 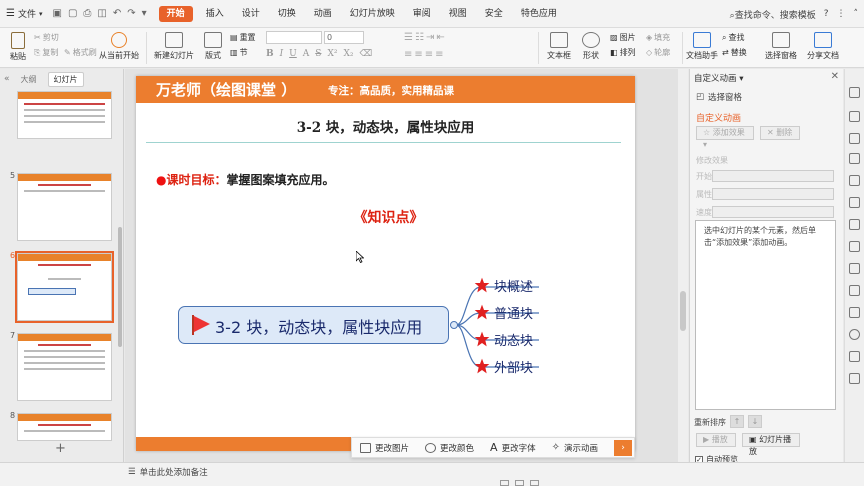 I want to click on align-left-icon: ≡, so click(x=408, y=54).